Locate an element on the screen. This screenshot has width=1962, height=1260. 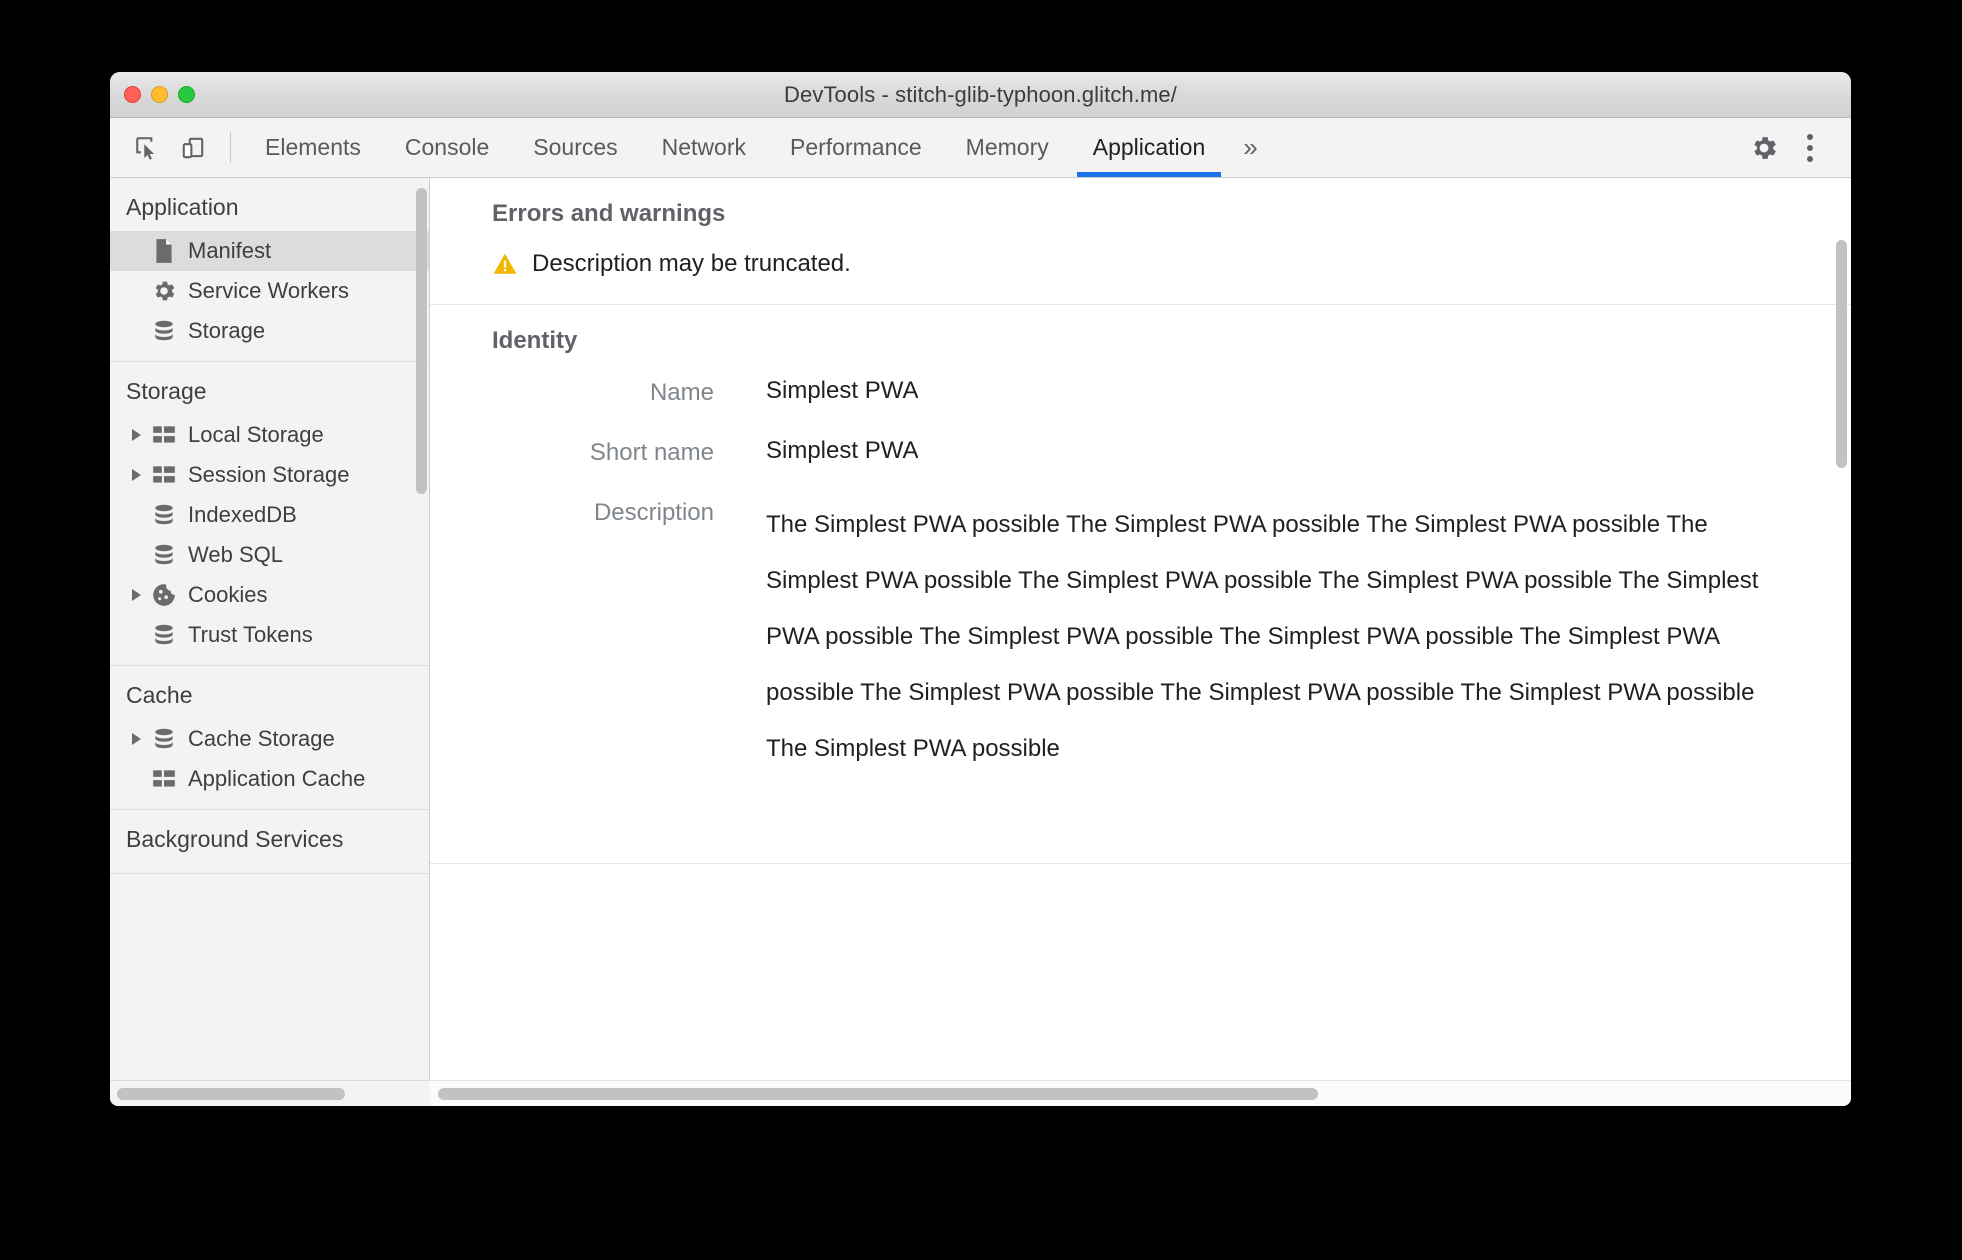
sidebar-section-cache: Cache Cache Storage Application Cache is located at coordinates (269, 738).